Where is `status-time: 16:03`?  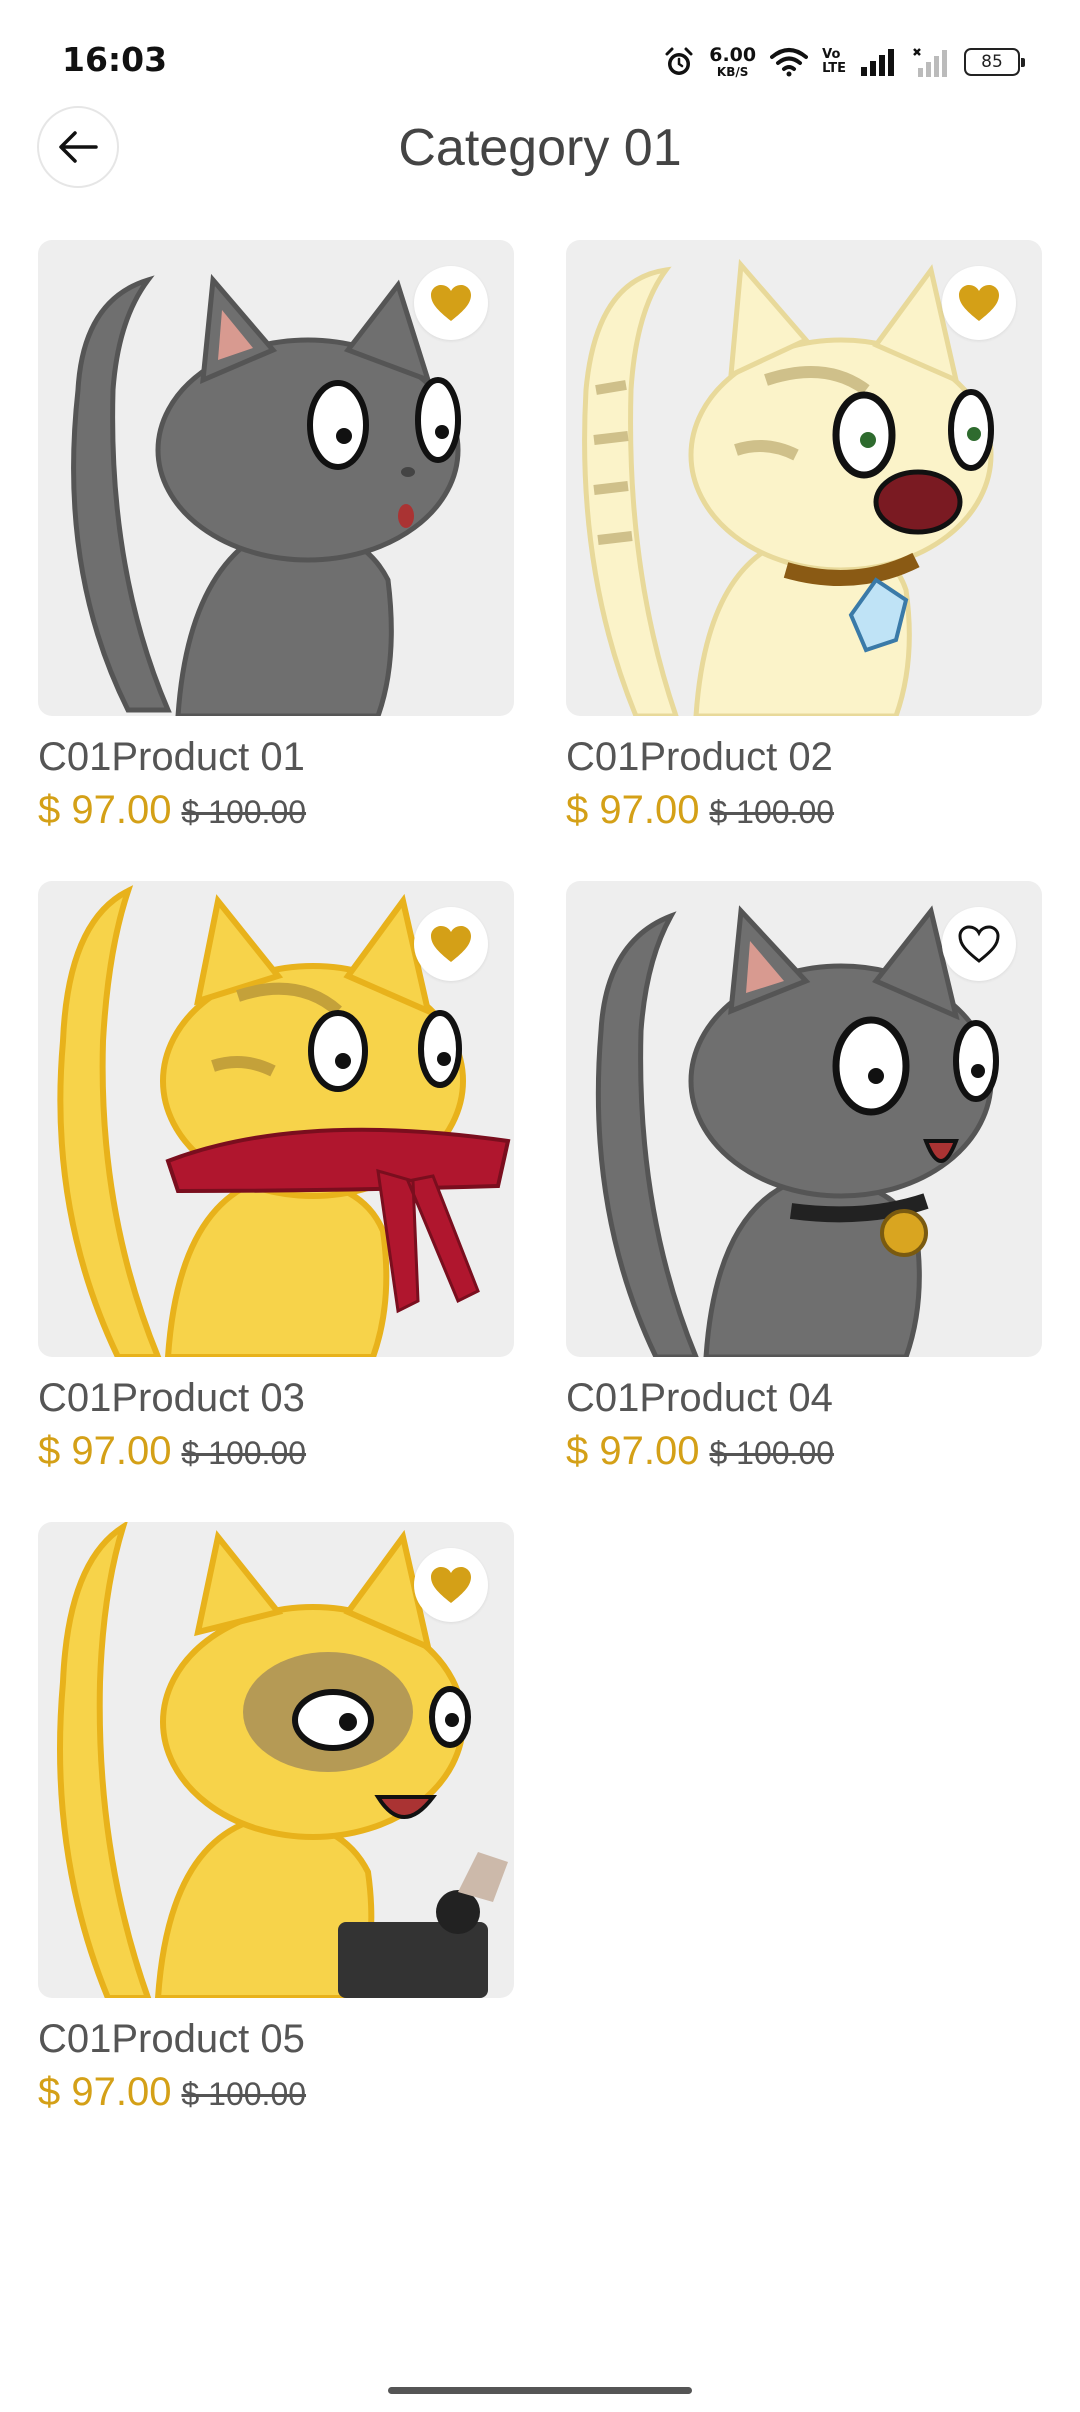
status-time: 16:03 is located at coordinates (115, 59).